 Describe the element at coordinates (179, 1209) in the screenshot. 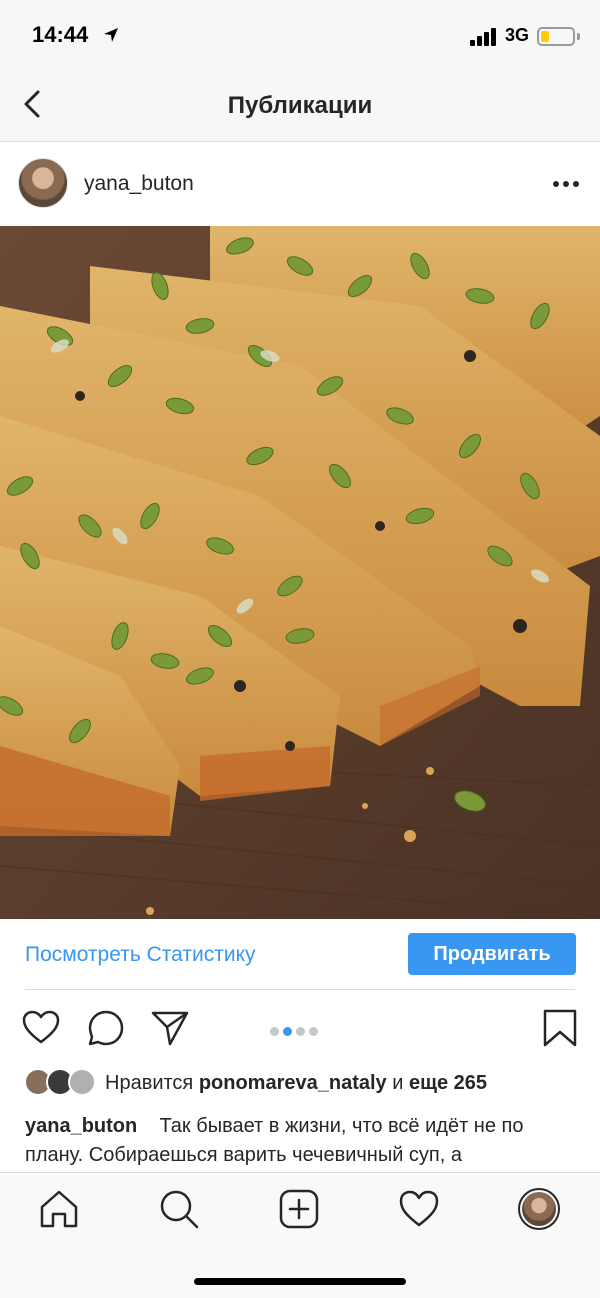

I see `search-icon` at that location.